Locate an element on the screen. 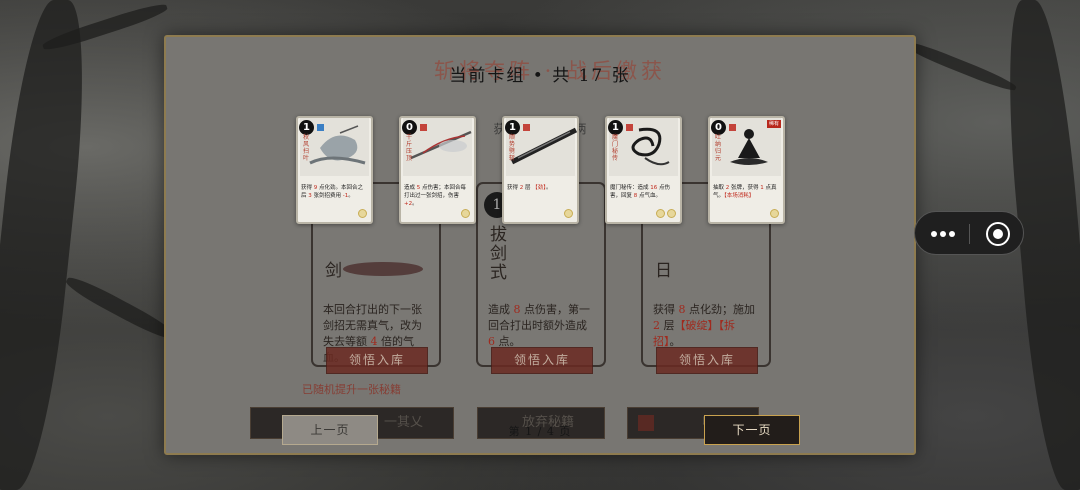 The image size is (1080, 490). deck-card: 1 魔门秘传 魔门秘传：造成 16 点伤害，回复 8 点气血。 is located at coordinates (643, 170).